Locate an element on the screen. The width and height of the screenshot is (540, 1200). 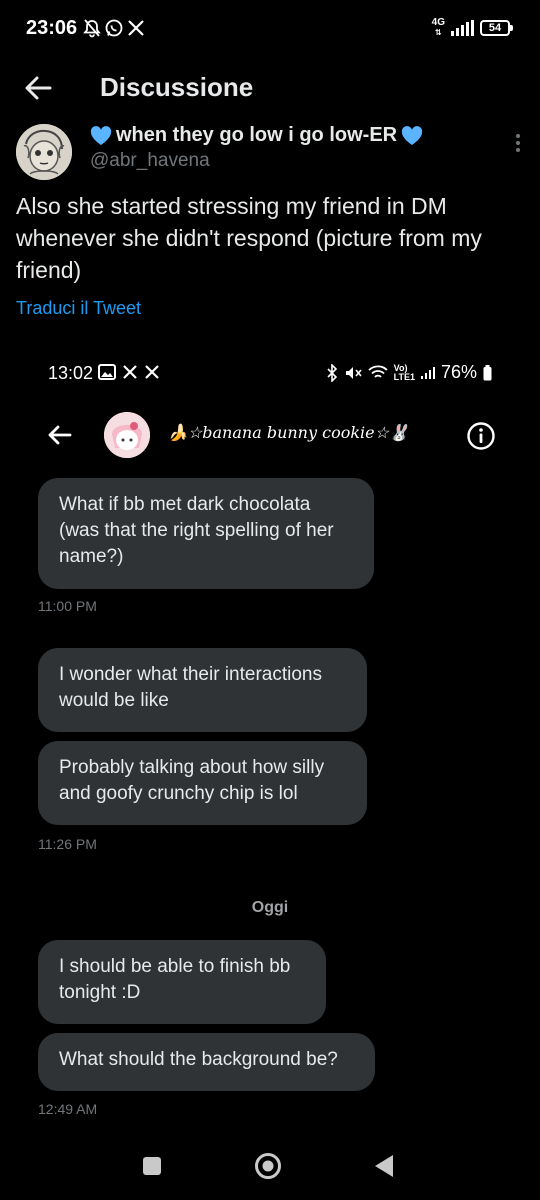
chat-back-arrow-icon is located at coordinates (59, 435).